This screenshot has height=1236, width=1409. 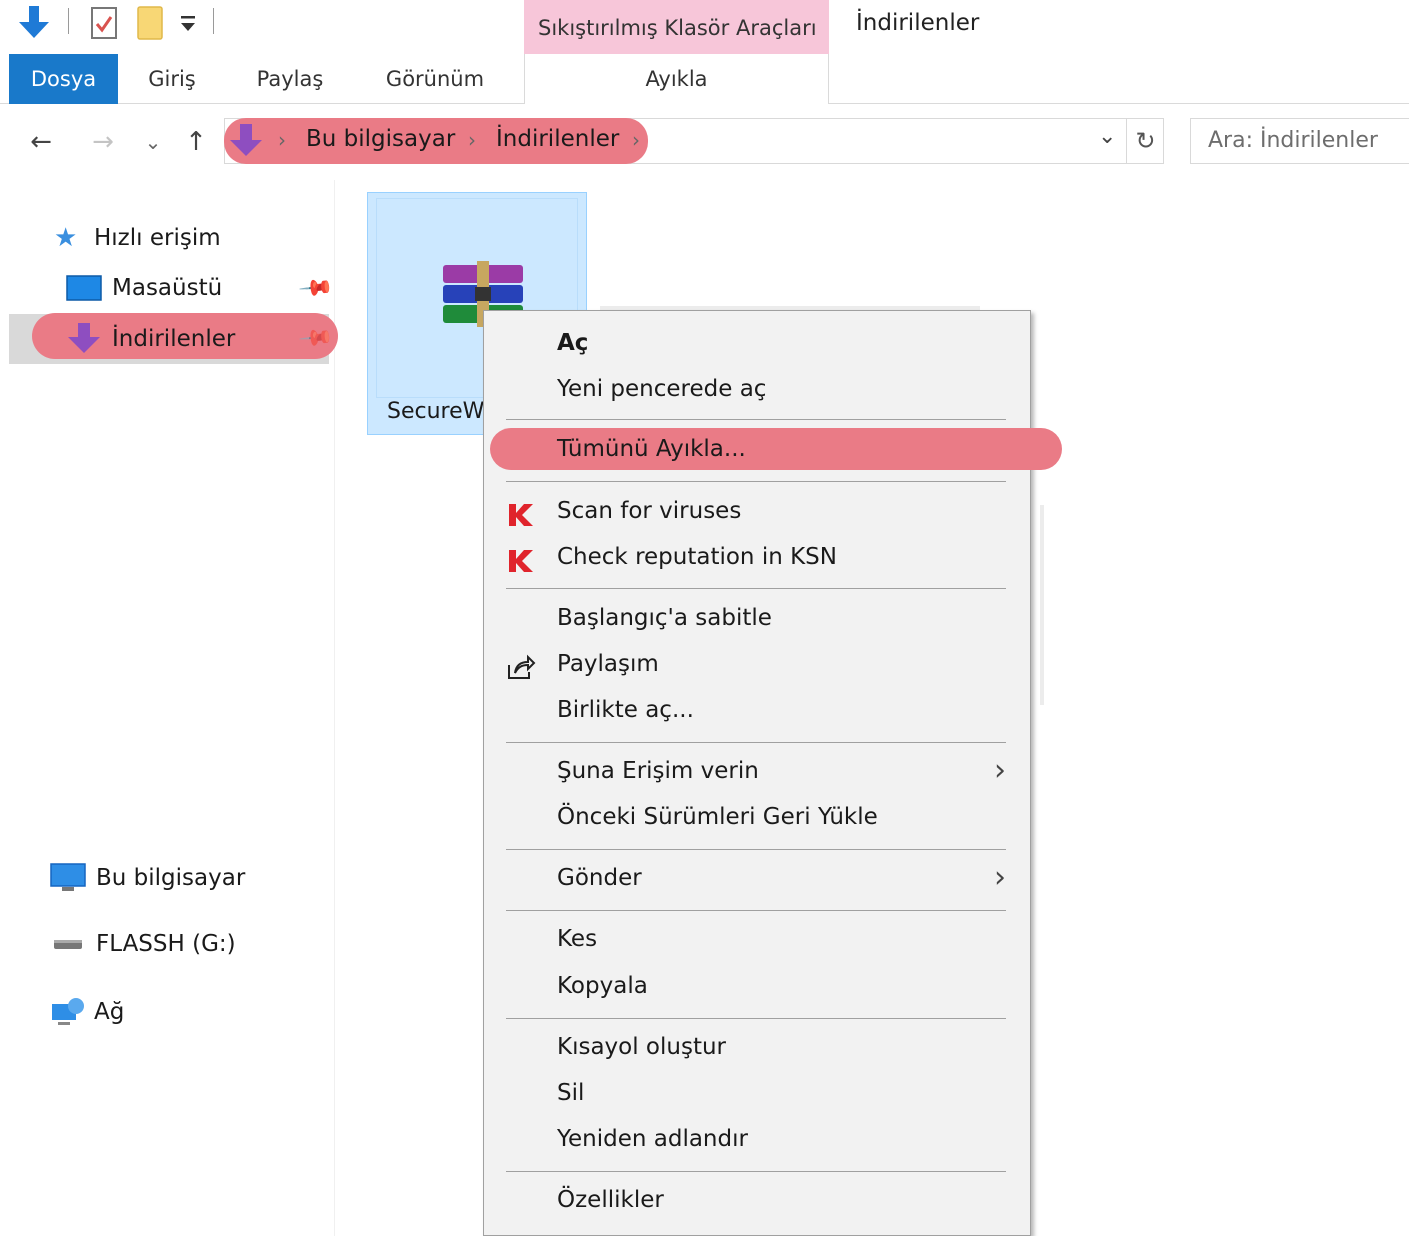 What do you see at coordinates (610, 1200) in the screenshot?
I see `menu-item-label: Özellikler` at bounding box center [610, 1200].